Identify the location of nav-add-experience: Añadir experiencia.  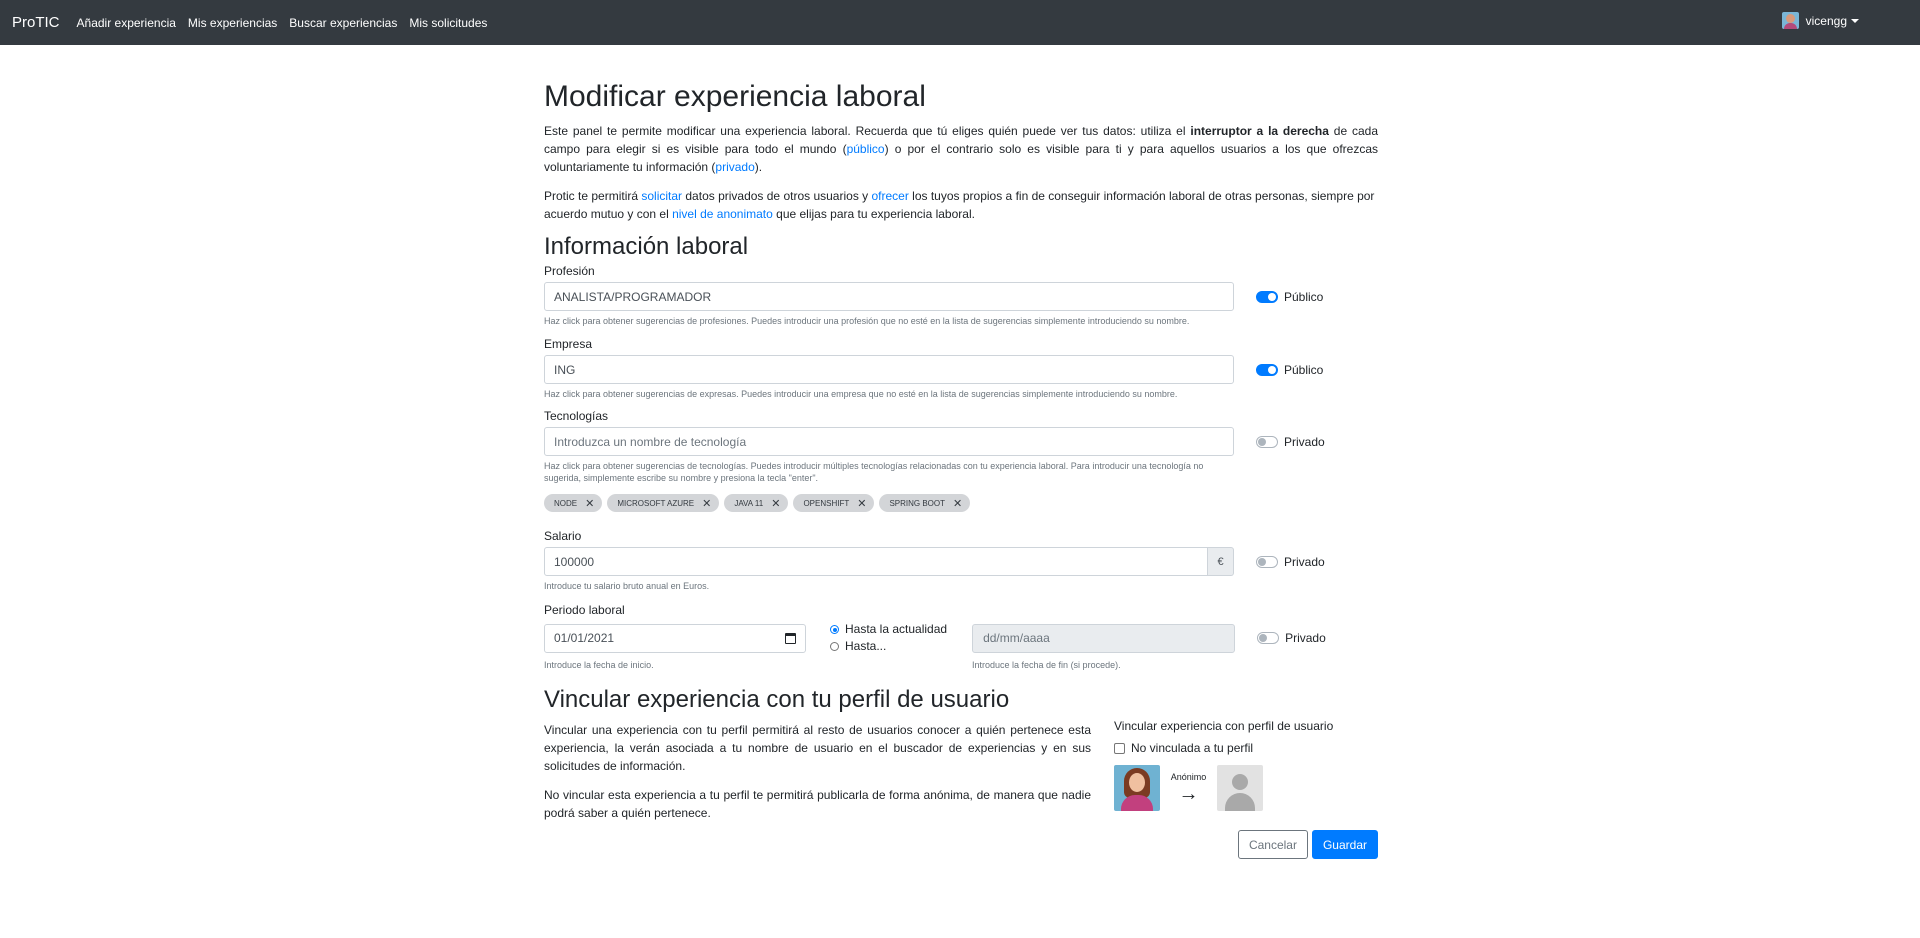
(126, 23).